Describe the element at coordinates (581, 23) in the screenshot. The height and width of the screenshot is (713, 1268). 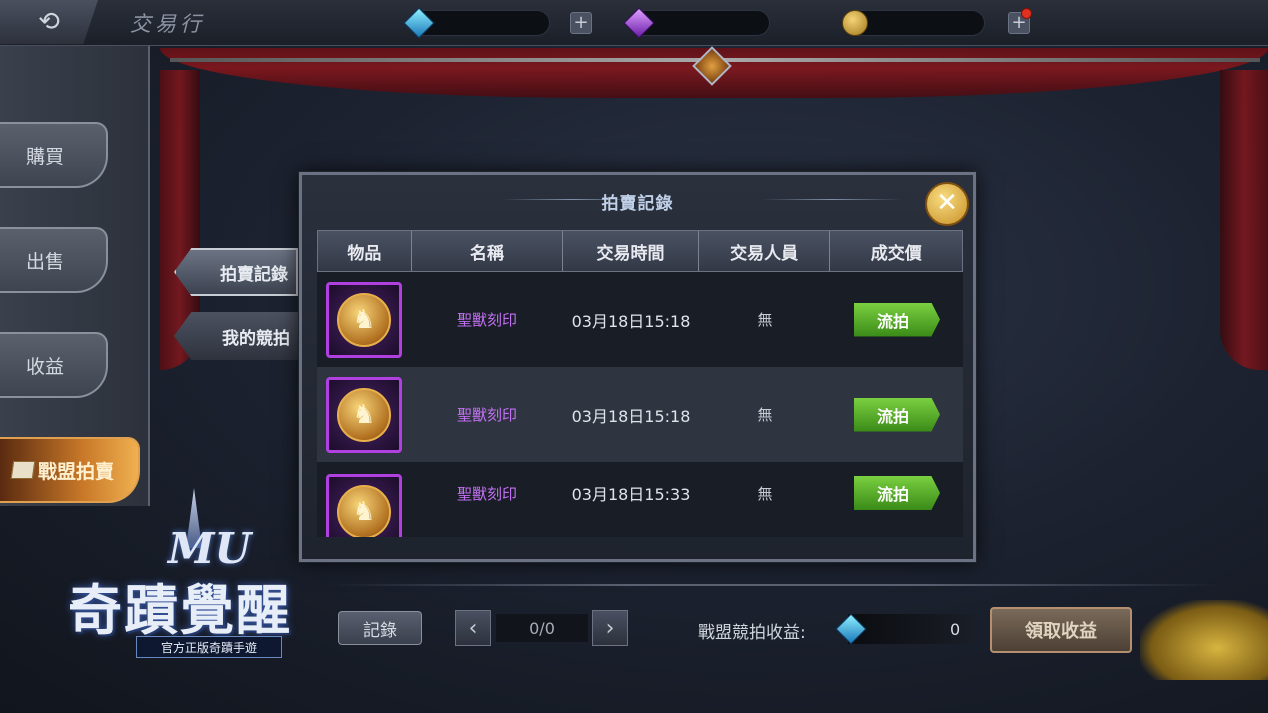
I see `add-diamond-button: +` at that location.